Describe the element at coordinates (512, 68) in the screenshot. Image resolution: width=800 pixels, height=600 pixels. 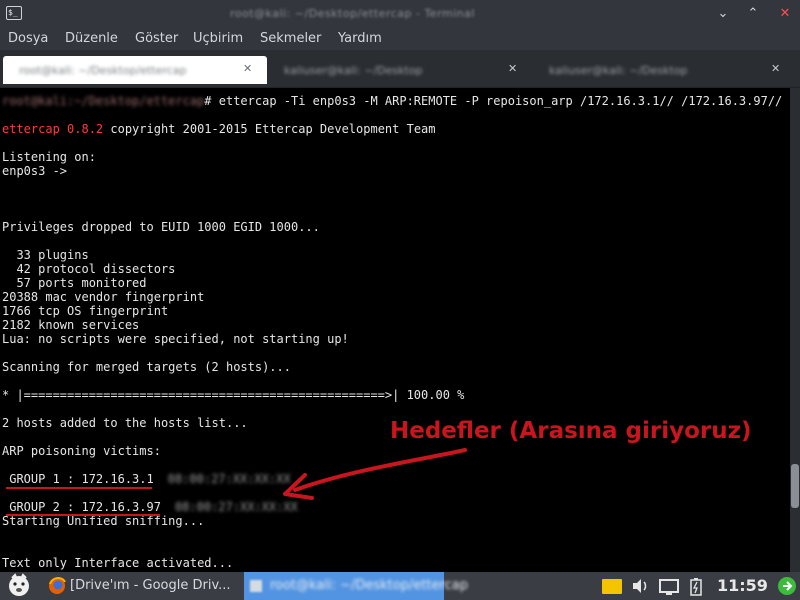
I see `tab-2-close-icon: ✕` at that location.